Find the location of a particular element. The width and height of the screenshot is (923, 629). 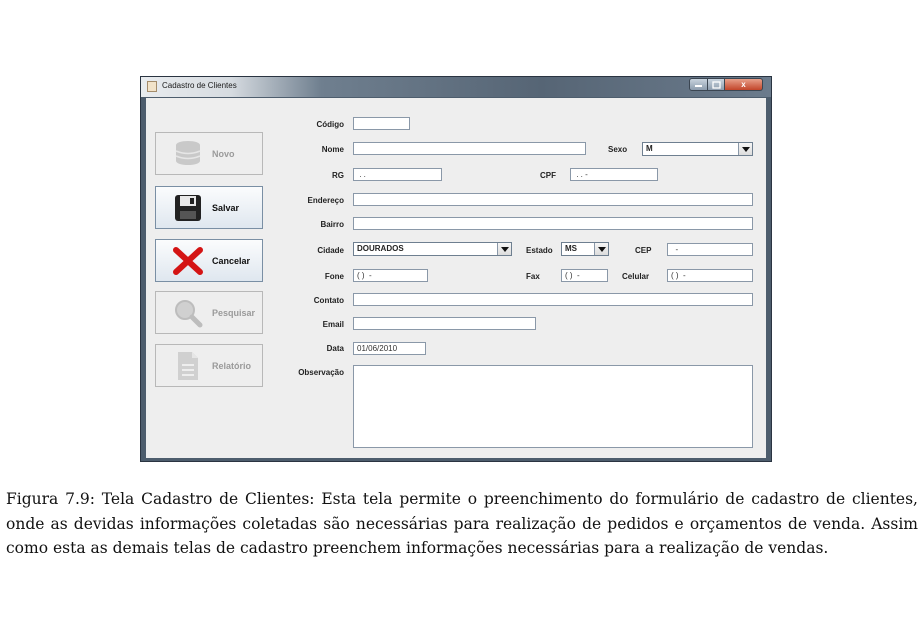

email-label: Email is located at coordinates (333, 324).